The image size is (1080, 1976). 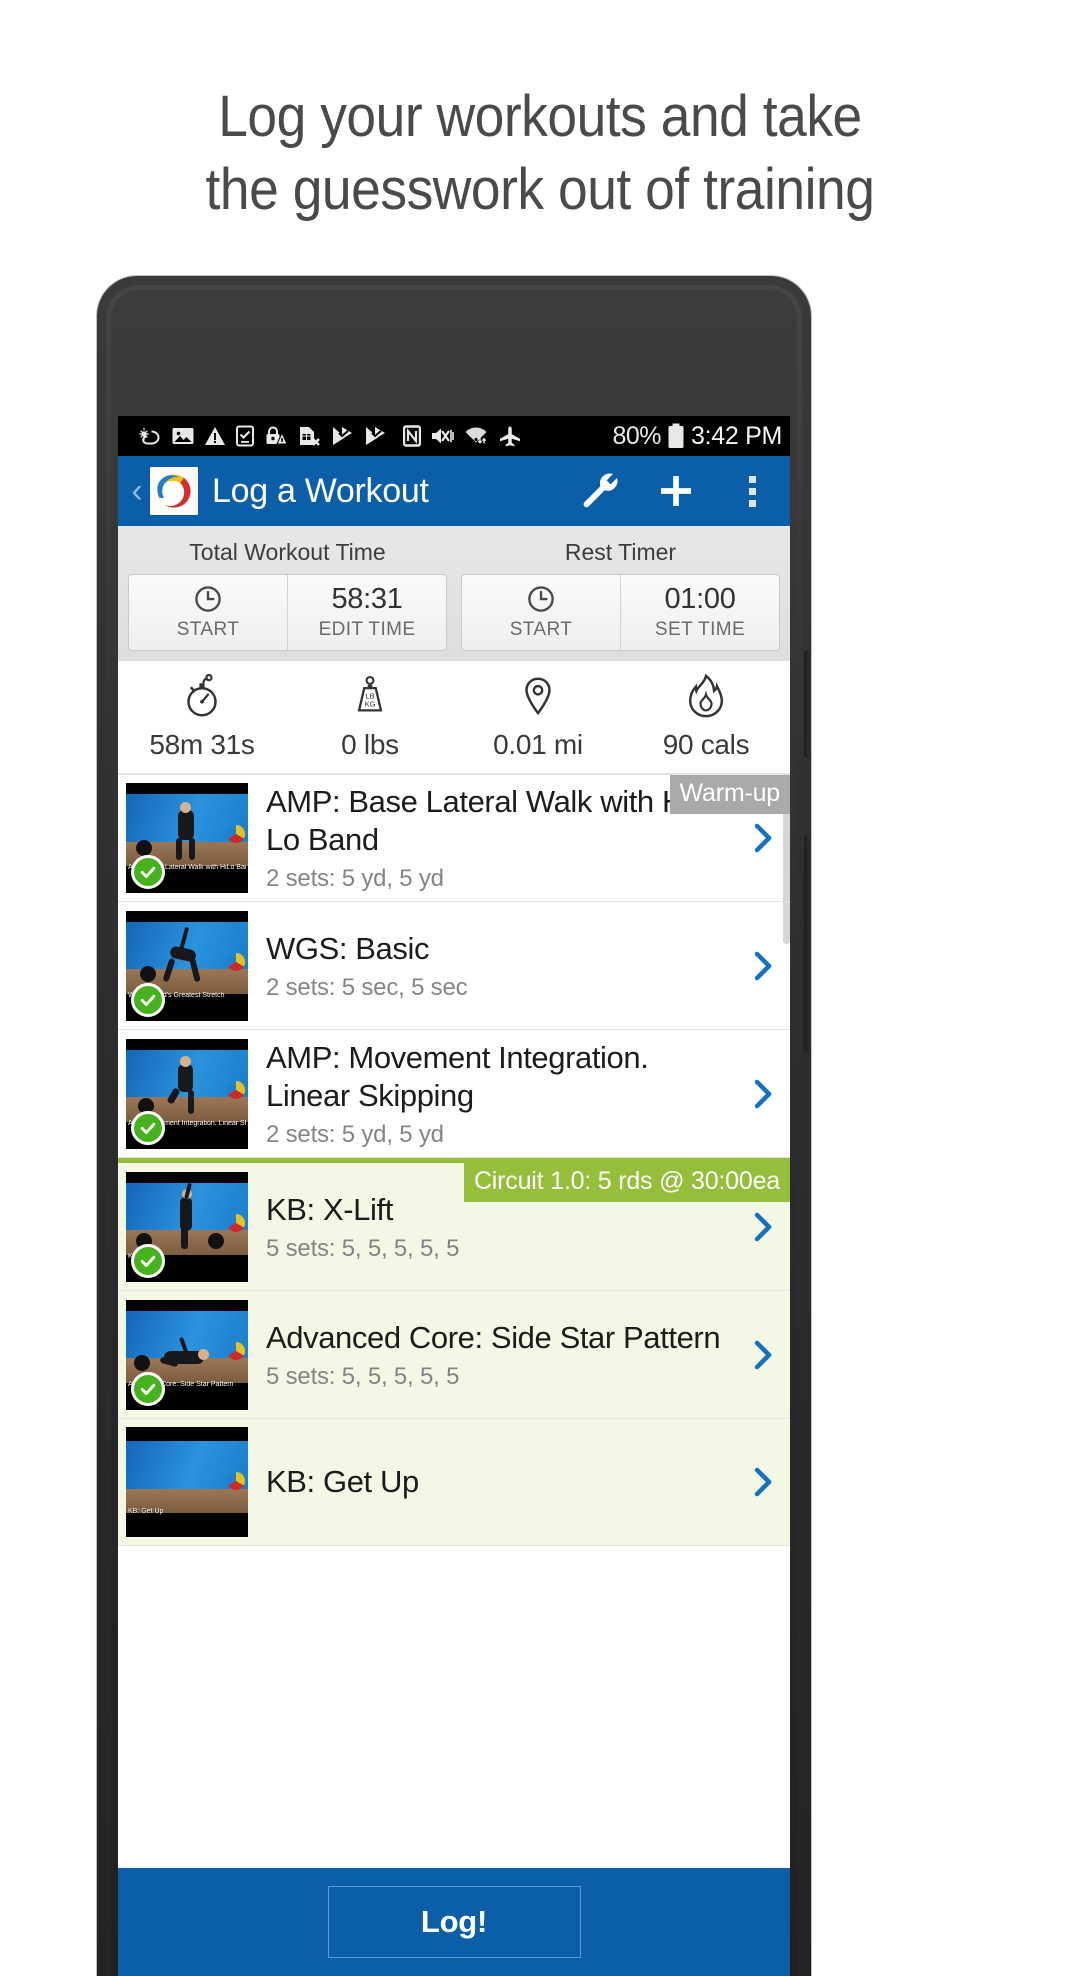 I want to click on status-bar-right: 80% 3:42 PM, so click(x=697, y=436).